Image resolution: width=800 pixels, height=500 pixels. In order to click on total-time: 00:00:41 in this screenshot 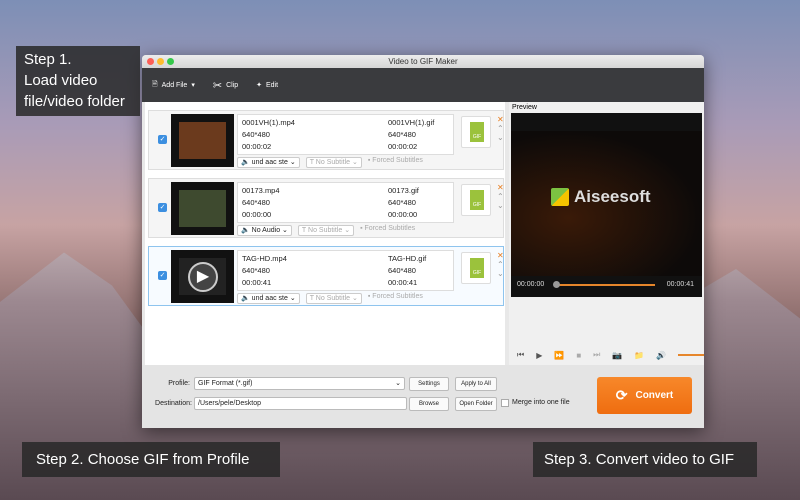, I will do `click(680, 284)`.